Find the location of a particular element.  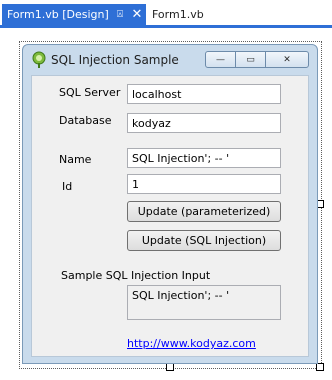

resize-handle-bottom is located at coordinates (170, 367).